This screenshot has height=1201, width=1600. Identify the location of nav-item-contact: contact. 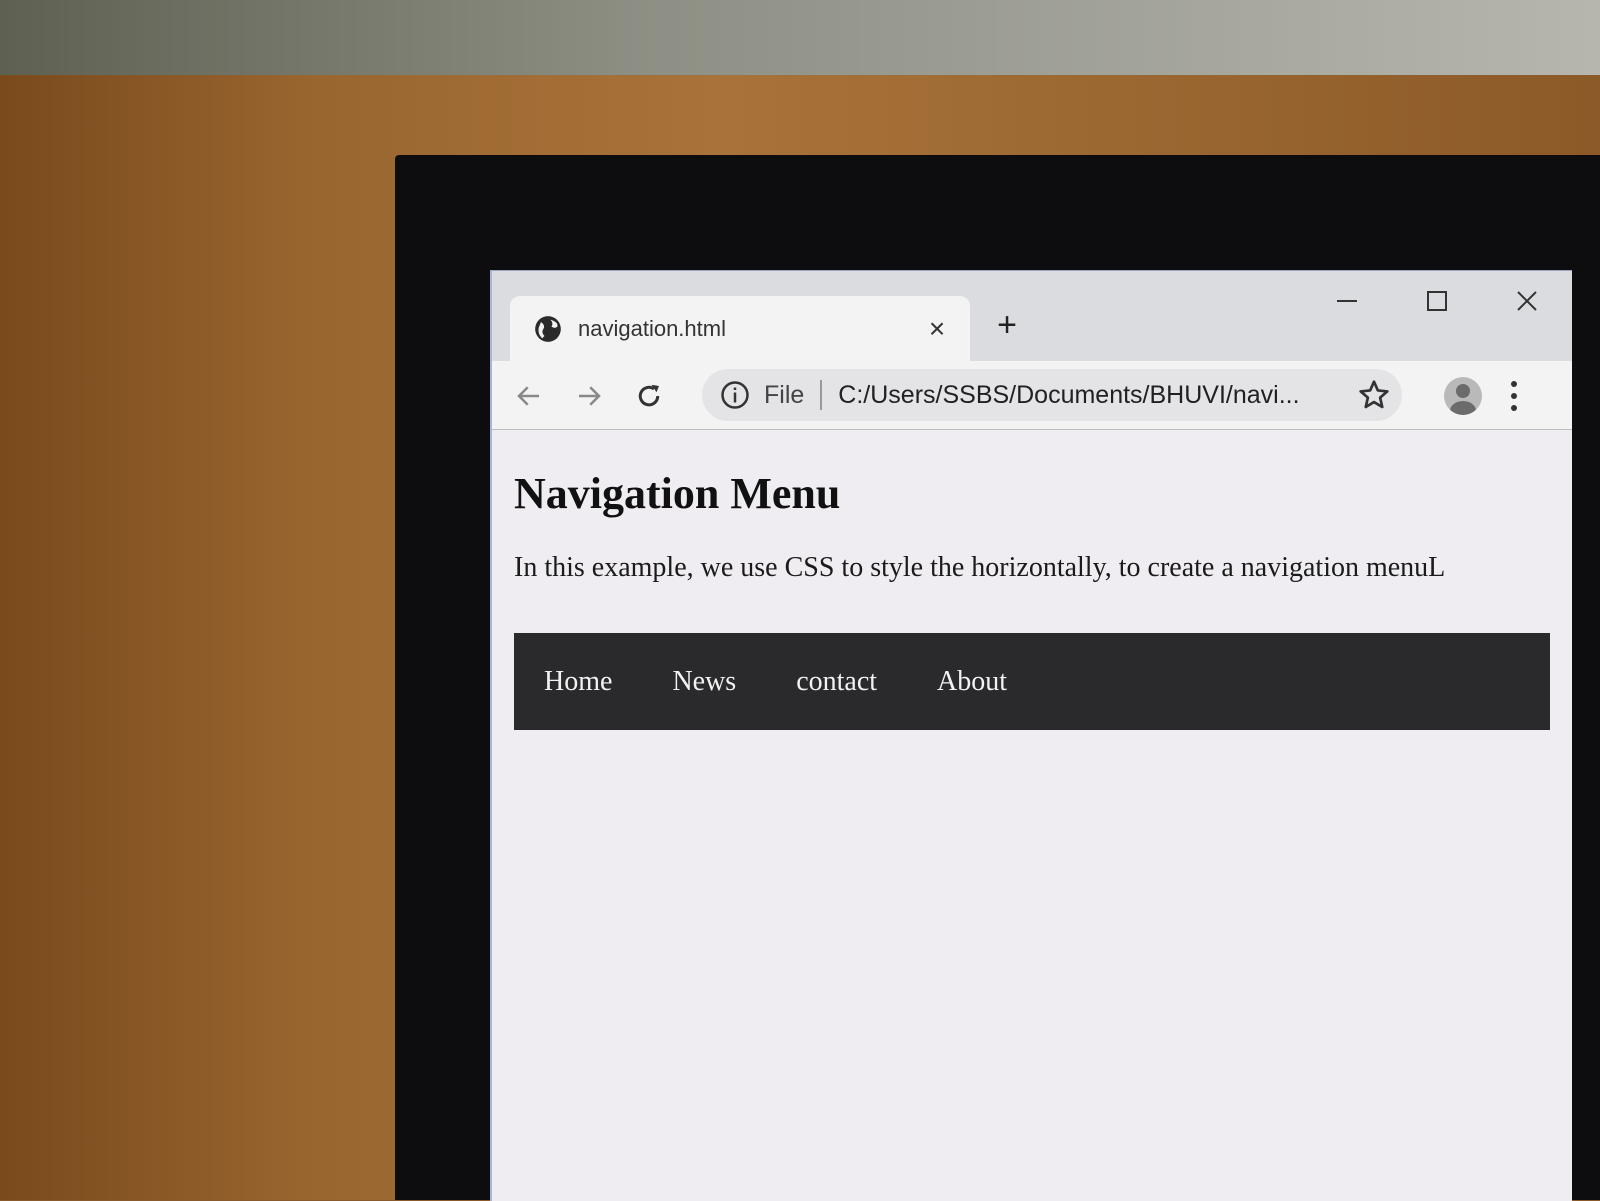
(836, 682).